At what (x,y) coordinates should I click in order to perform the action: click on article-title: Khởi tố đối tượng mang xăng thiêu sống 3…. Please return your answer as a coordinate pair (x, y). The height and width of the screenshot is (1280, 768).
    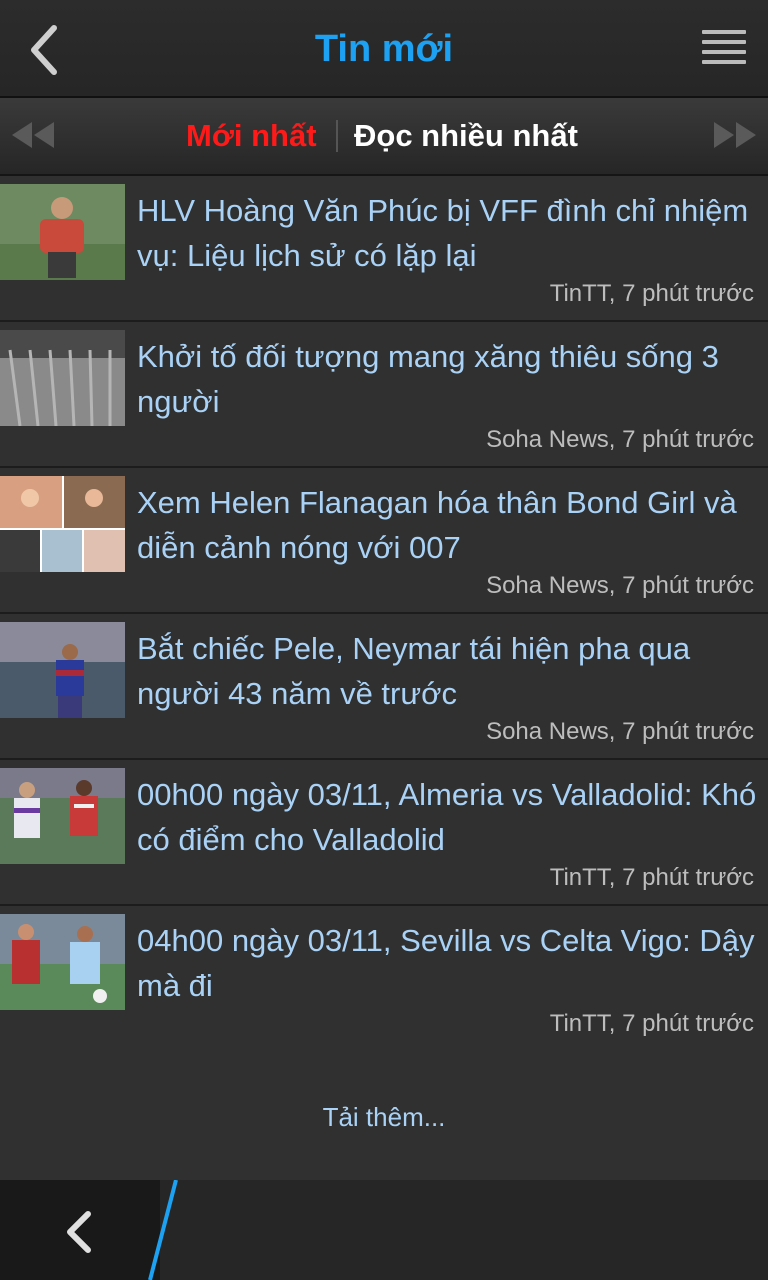
    Looking at the image, I should click on (447, 379).